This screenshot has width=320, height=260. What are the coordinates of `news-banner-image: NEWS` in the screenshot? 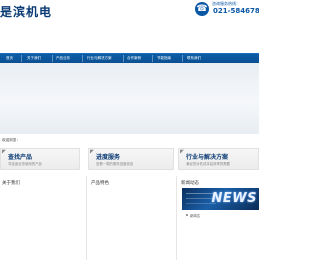 It's located at (220, 199).